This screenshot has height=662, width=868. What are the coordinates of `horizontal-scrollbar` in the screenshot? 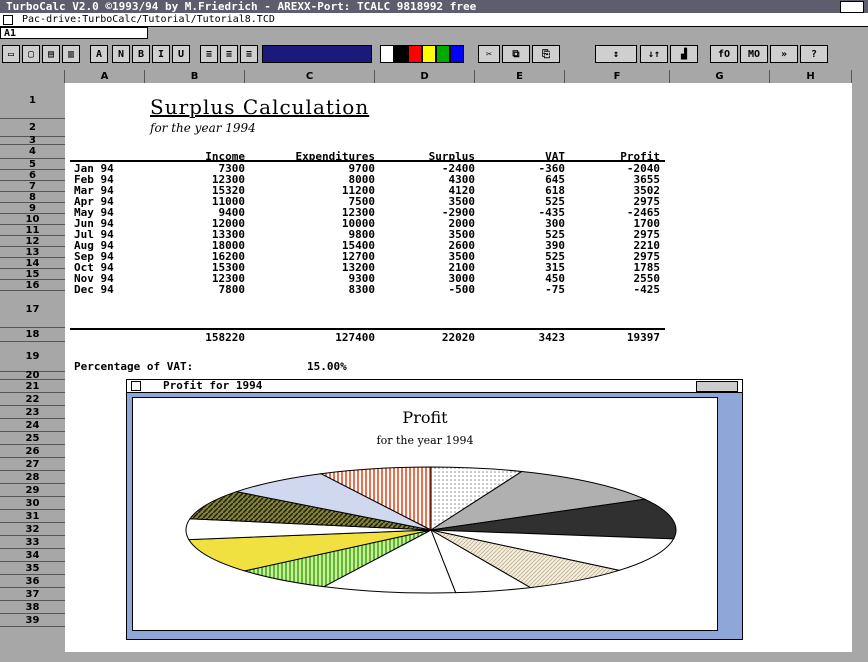 It's located at (434, 657).